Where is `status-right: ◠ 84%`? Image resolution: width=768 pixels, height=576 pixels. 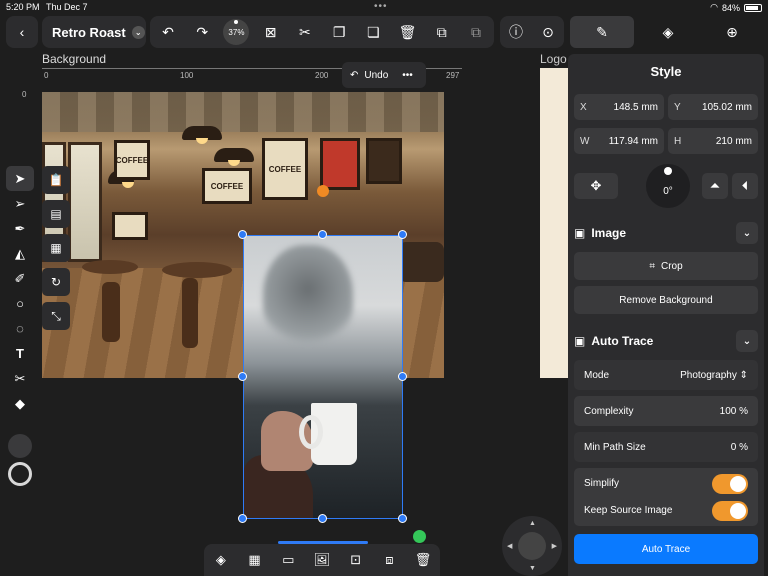
status-right: ◠ 84% is located at coordinates (736, 7).